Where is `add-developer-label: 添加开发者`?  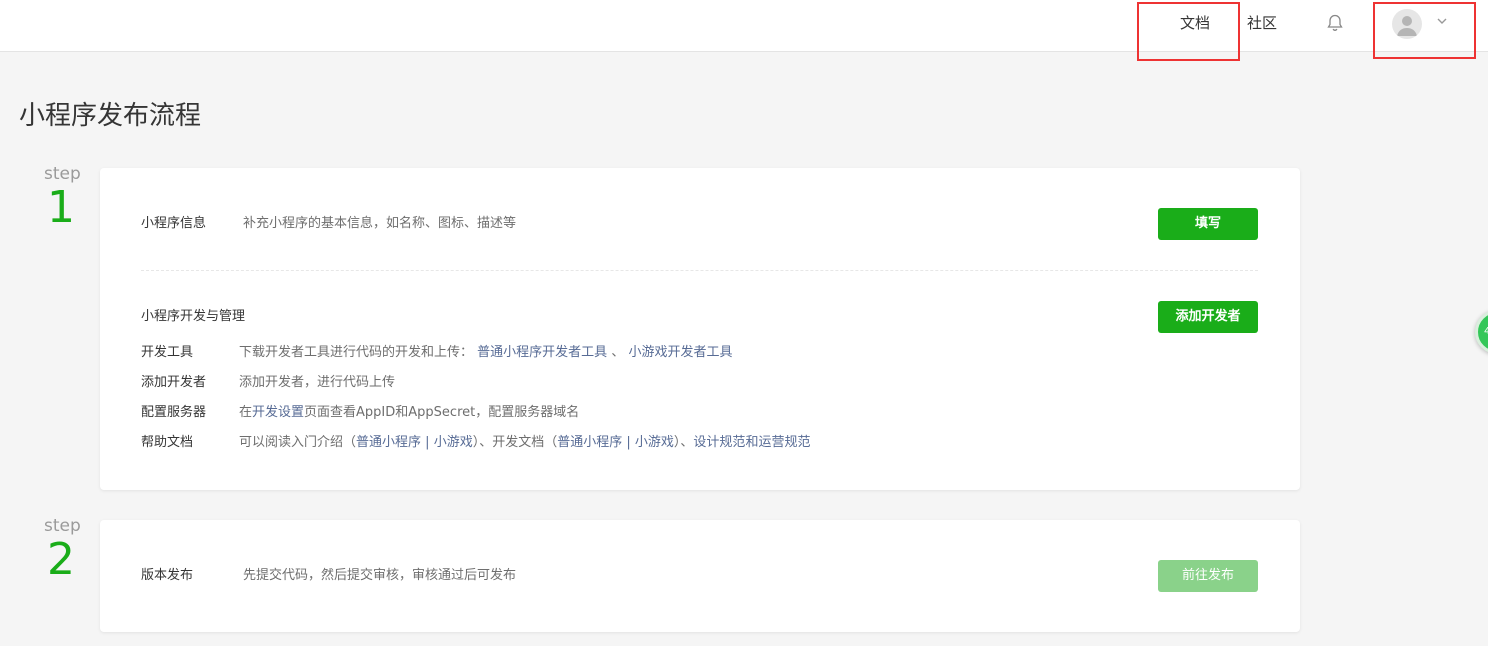 add-developer-label: 添加开发者 is located at coordinates (174, 382).